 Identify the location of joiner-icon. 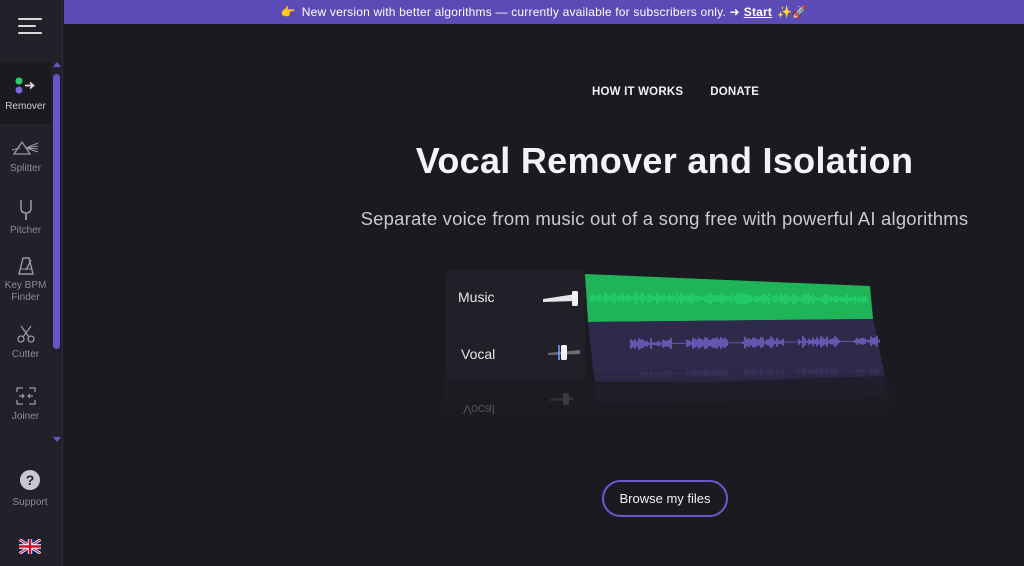
(26, 396).